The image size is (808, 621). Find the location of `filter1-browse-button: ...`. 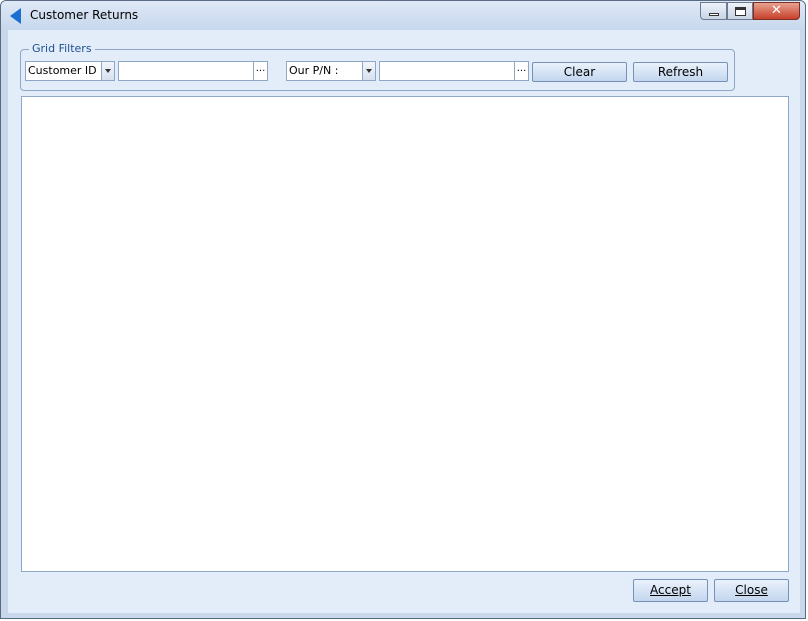

filter1-browse-button: ... is located at coordinates (261, 71).